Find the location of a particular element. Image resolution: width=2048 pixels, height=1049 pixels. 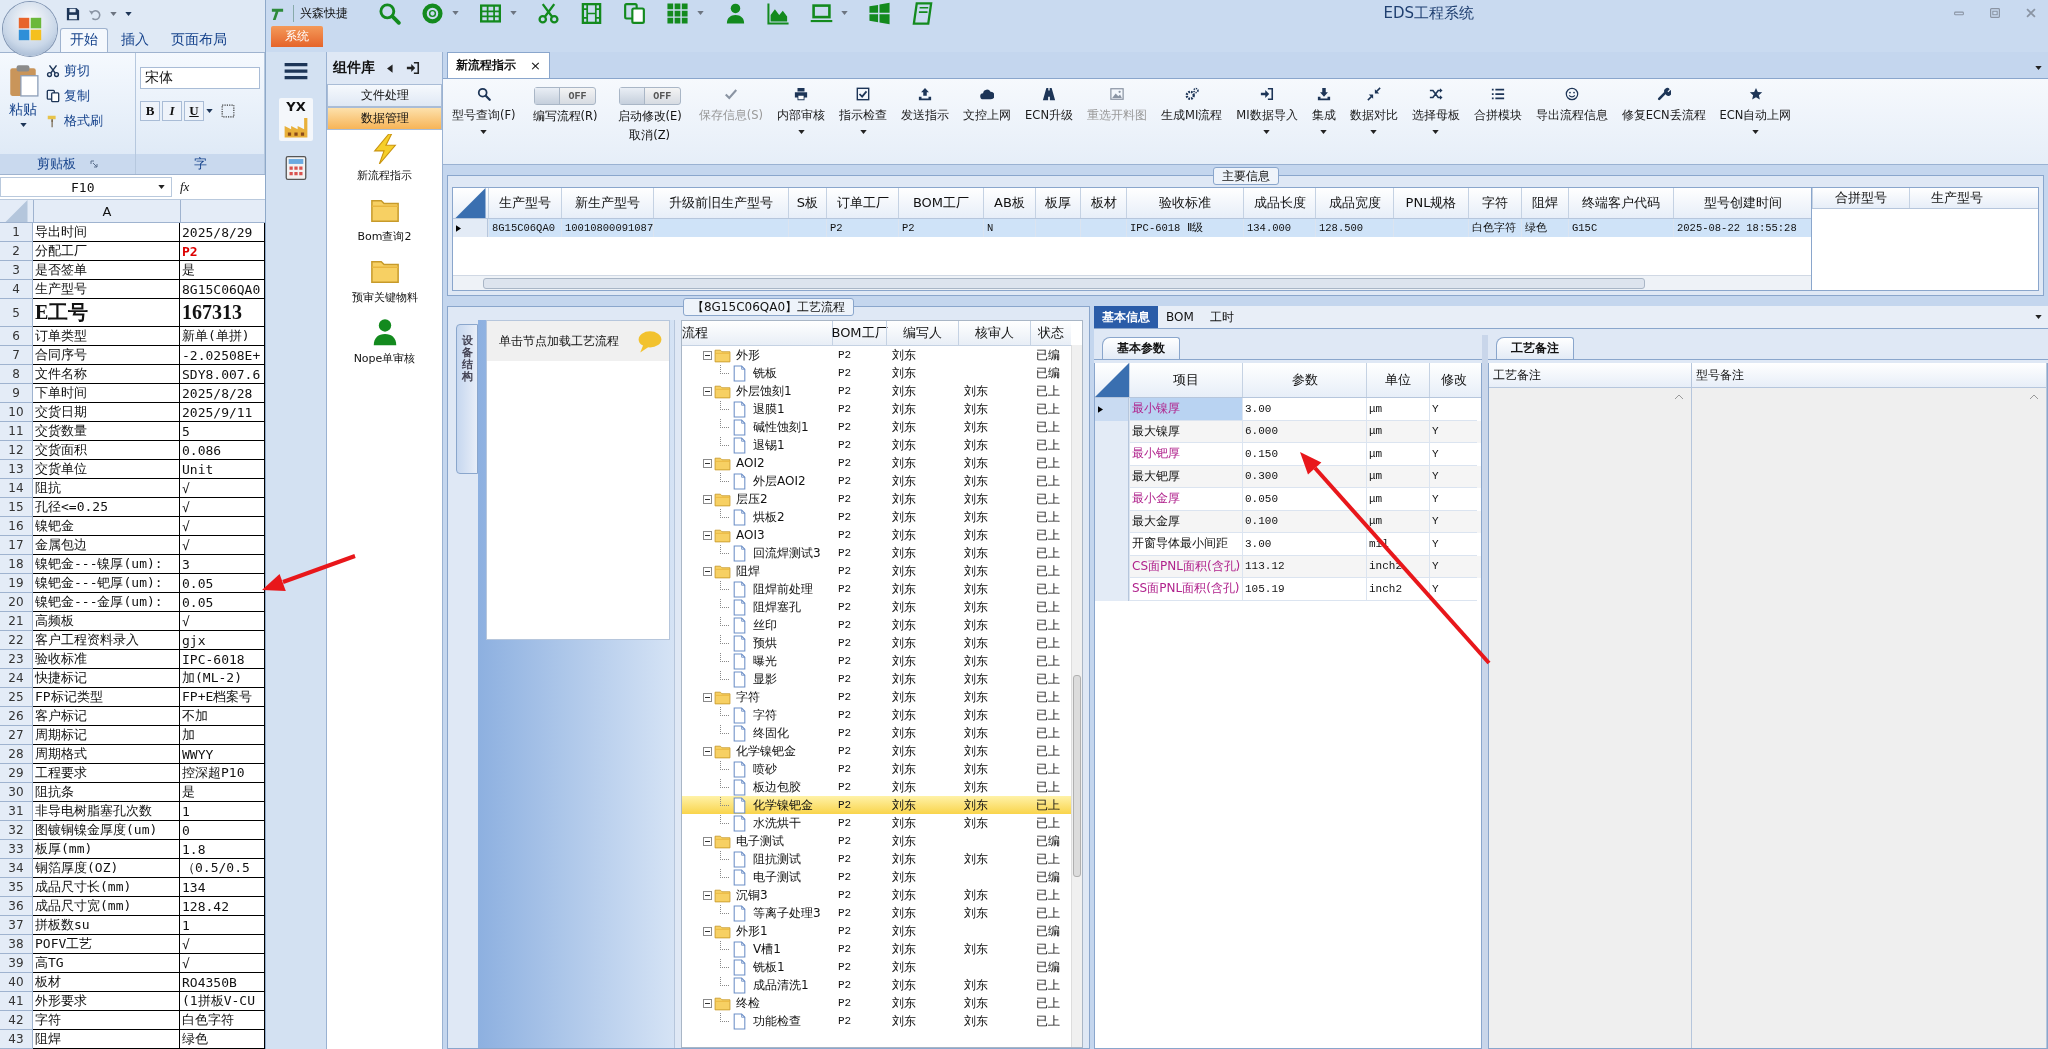

column-header: 修改 is located at coordinates (1453, 380).